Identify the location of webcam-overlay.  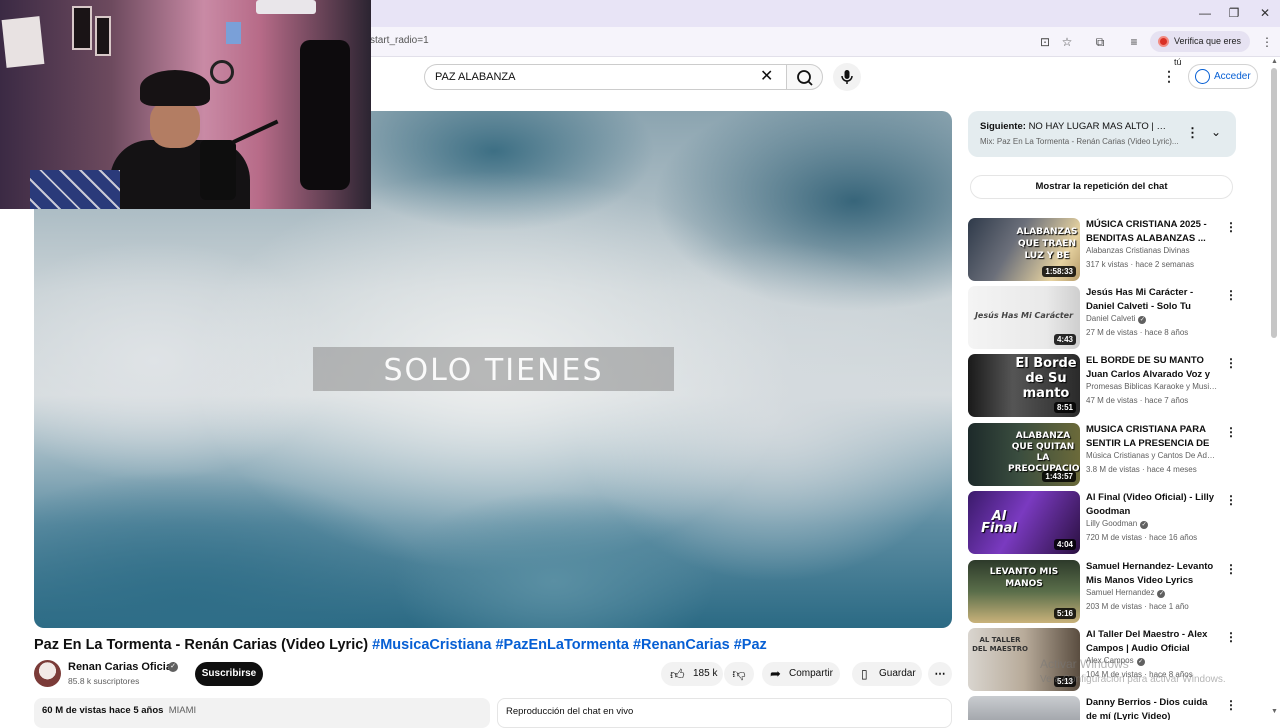
(185, 104).